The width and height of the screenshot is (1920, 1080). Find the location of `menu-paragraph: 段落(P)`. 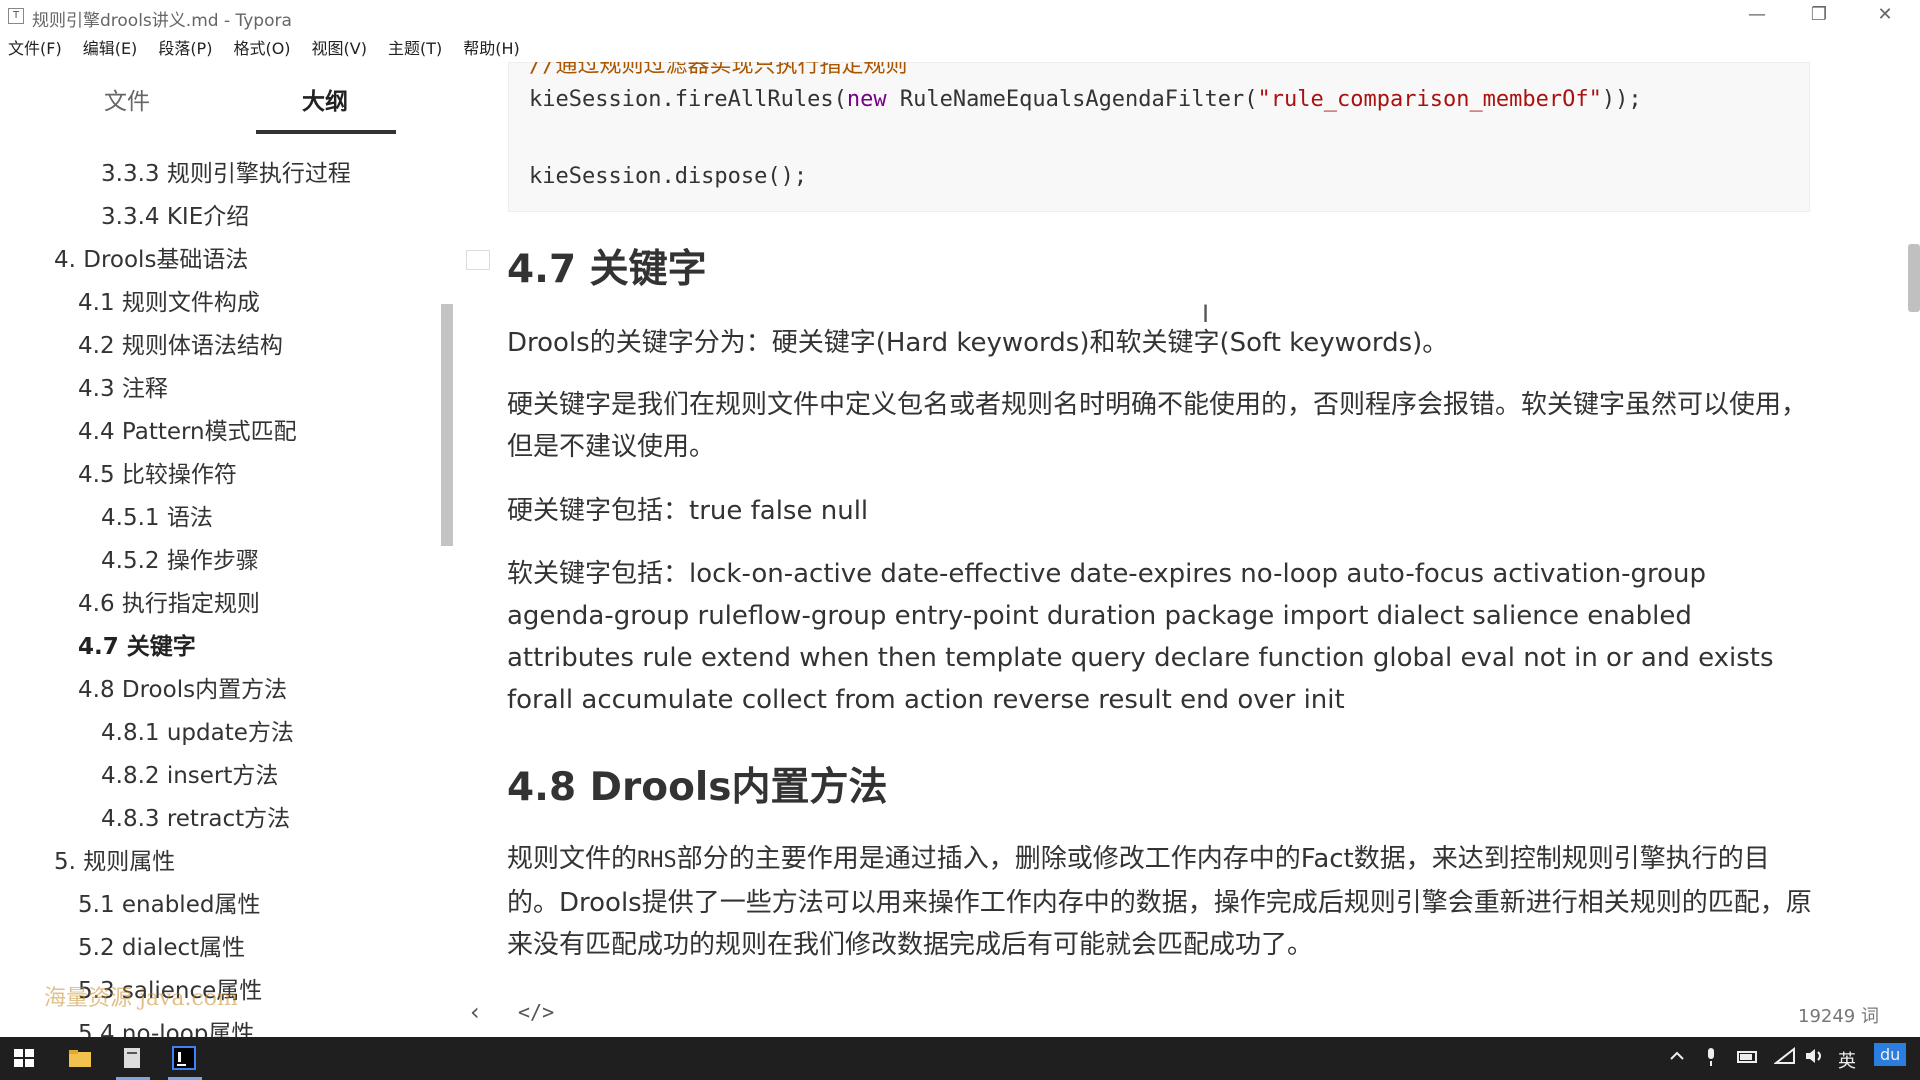

menu-paragraph: 段落(P) is located at coordinates (185, 47).